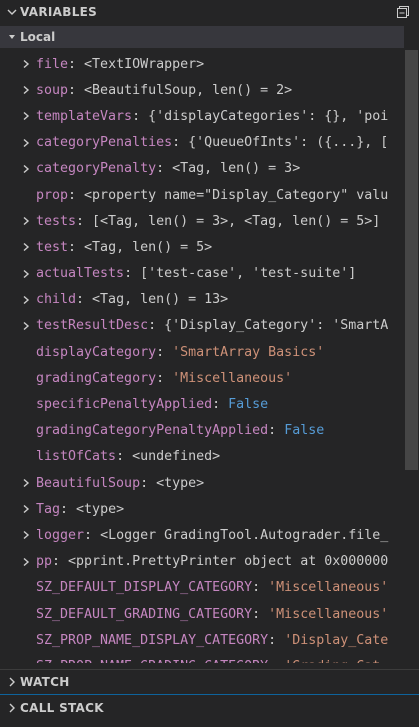  Describe the element at coordinates (202, 90) in the screenshot. I see `variable-row: soup: <BeautifulSoup, len() = 2>` at that location.